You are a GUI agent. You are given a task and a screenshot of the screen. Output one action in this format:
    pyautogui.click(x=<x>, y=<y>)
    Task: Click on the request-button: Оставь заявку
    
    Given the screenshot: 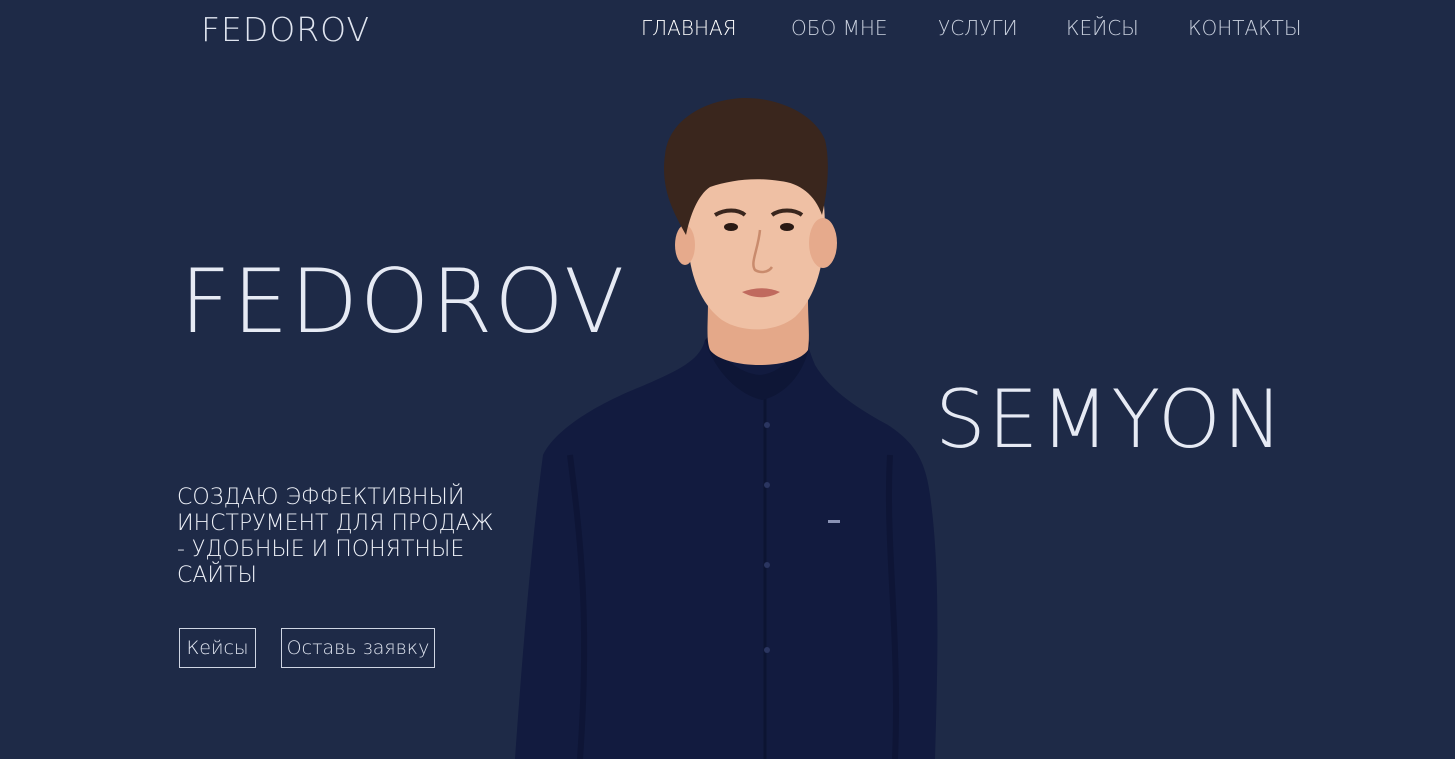 What is the action you would take?
    pyautogui.click(x=358, y=648)
    